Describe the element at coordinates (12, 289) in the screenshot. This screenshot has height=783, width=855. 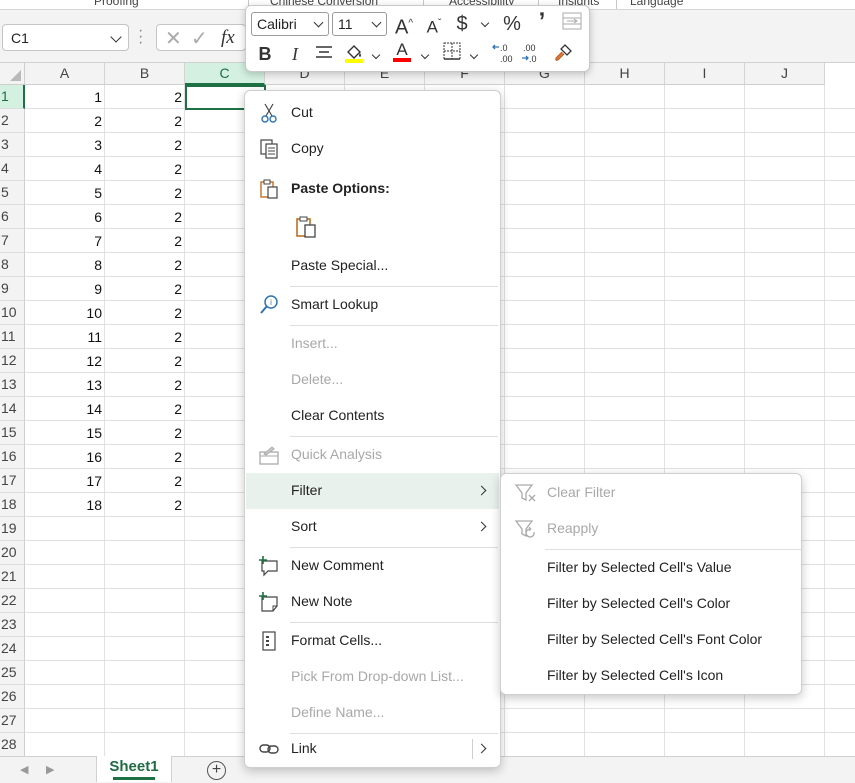
I see `row-header-9: 9` at that location.